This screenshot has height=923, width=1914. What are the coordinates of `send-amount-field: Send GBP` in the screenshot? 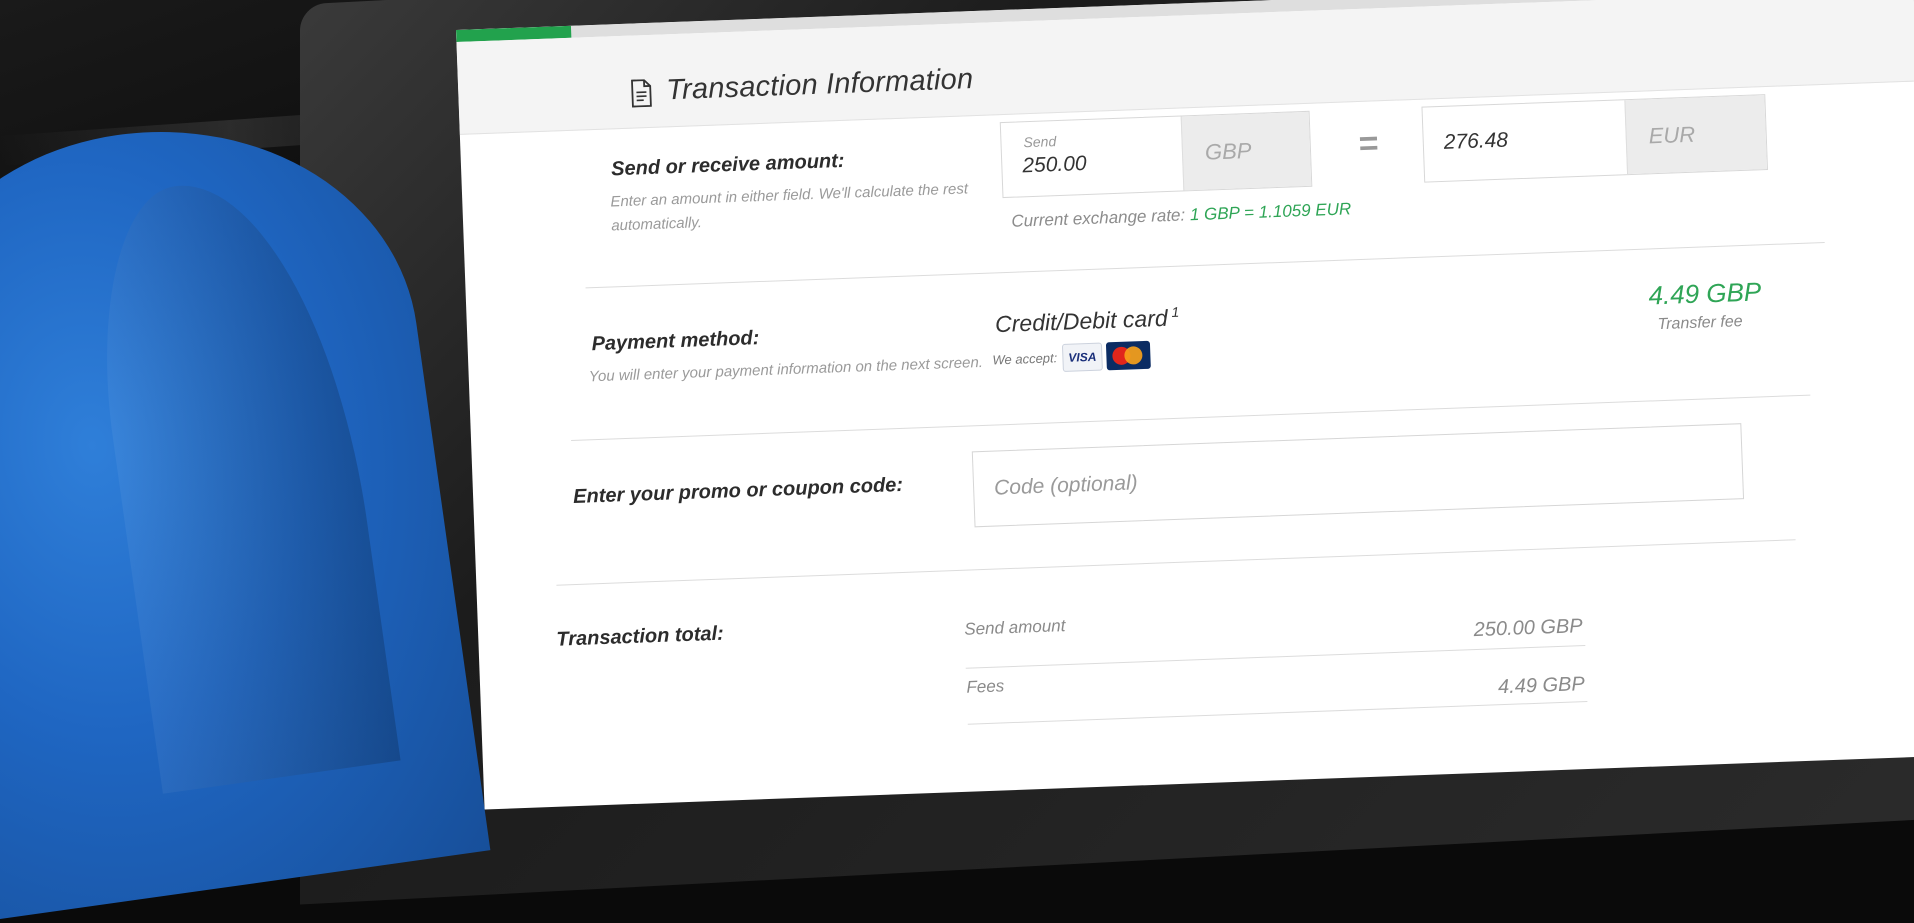 It's located at (1156, 154).